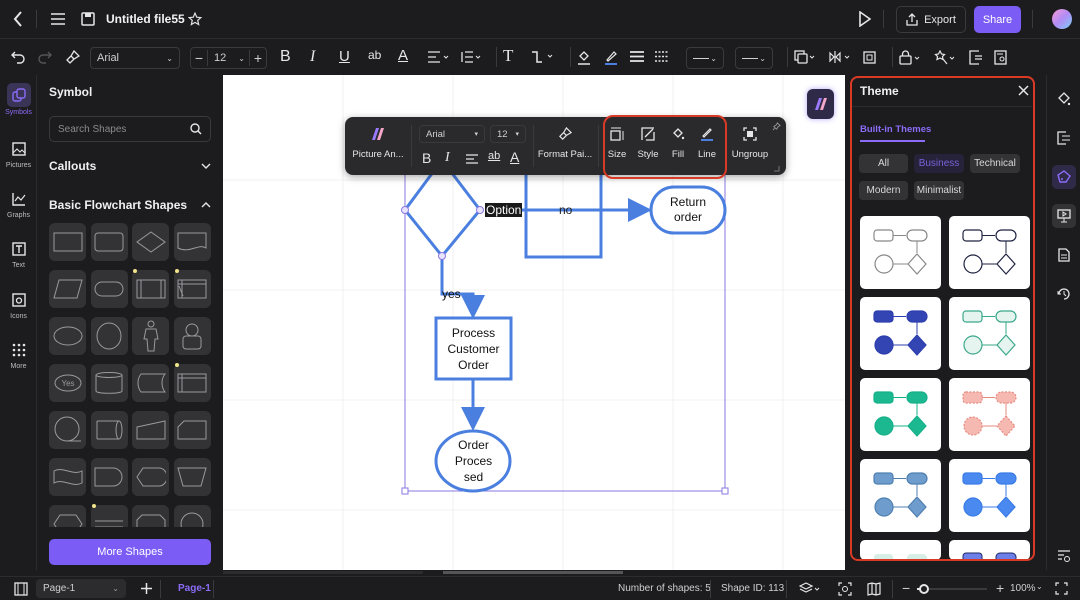 The height and width of the screenshot is (600, 1080). What do you see at coordinates (662, 57) in the screenshot?
I see `dash-style-button` at bounding box center [662, 57].